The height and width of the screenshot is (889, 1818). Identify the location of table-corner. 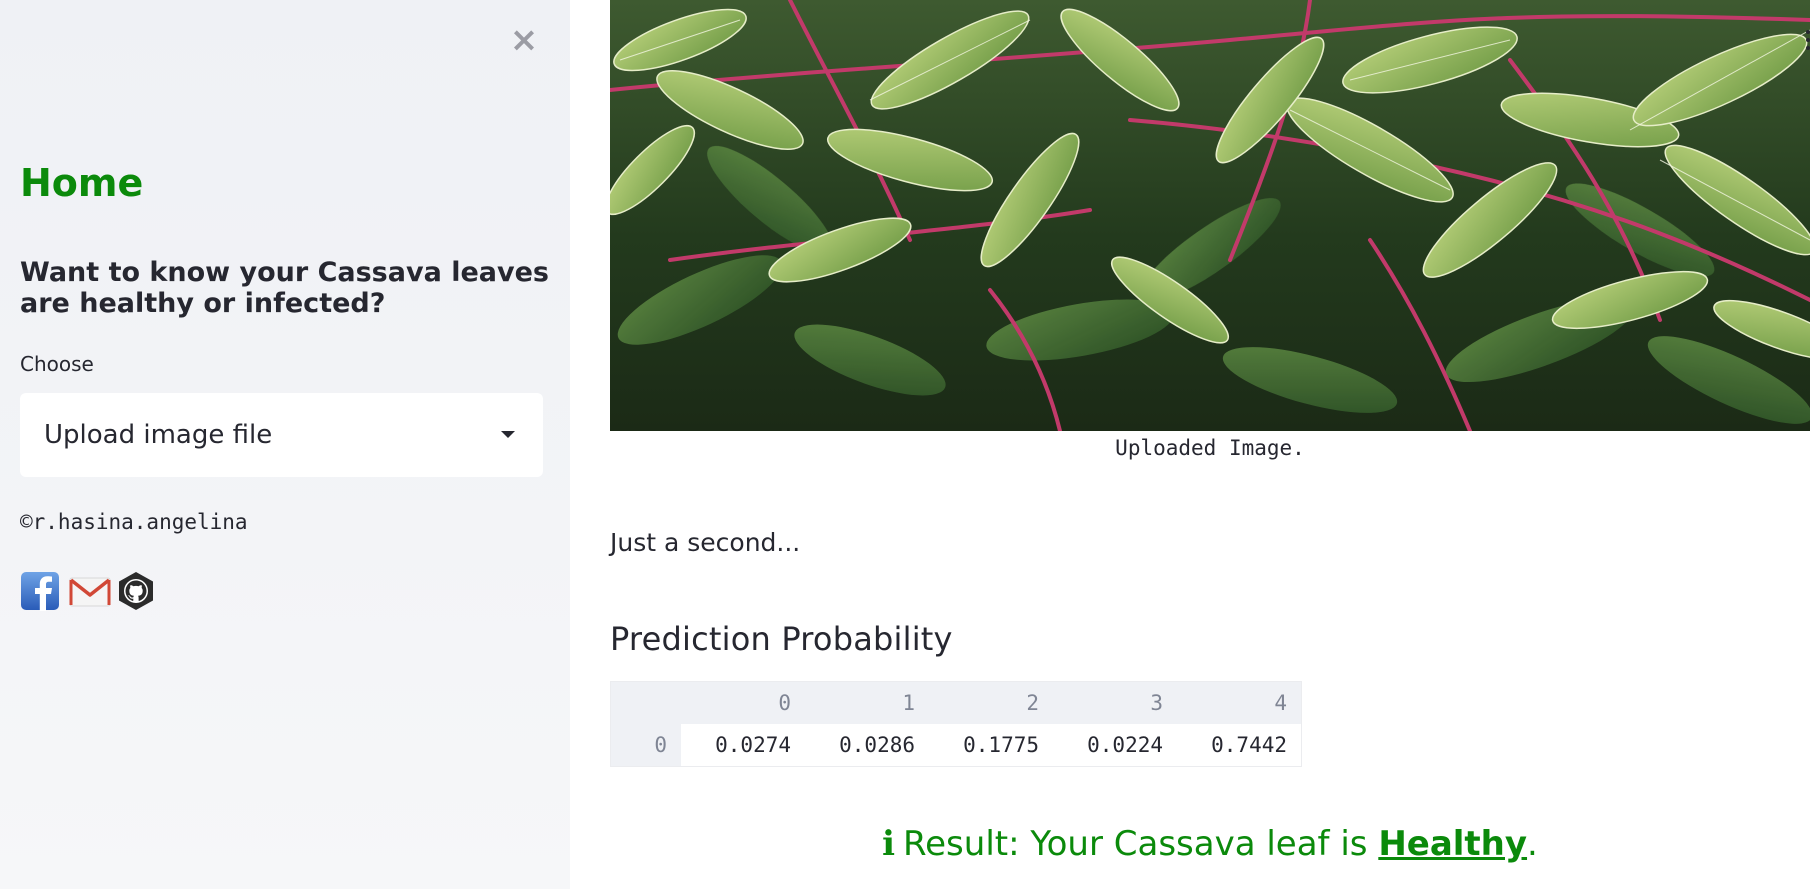
(645, 702).